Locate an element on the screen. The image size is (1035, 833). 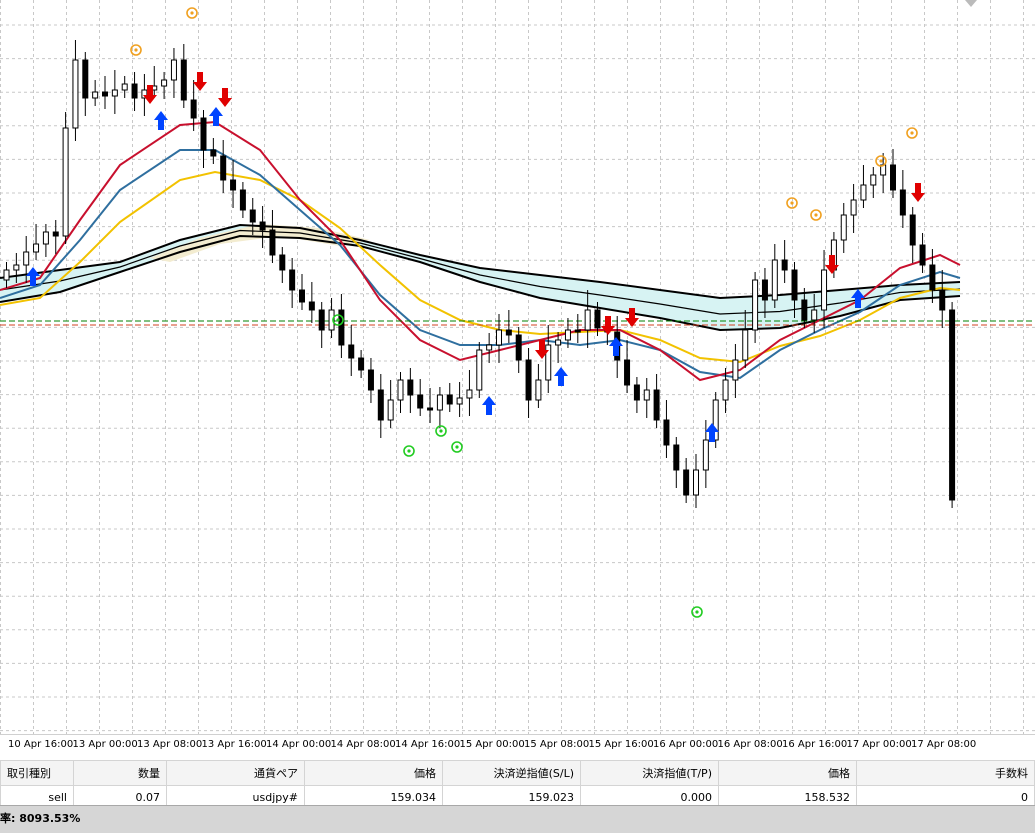
col-tp: 決済指値(T/P) is located at coordinates (649, 773).